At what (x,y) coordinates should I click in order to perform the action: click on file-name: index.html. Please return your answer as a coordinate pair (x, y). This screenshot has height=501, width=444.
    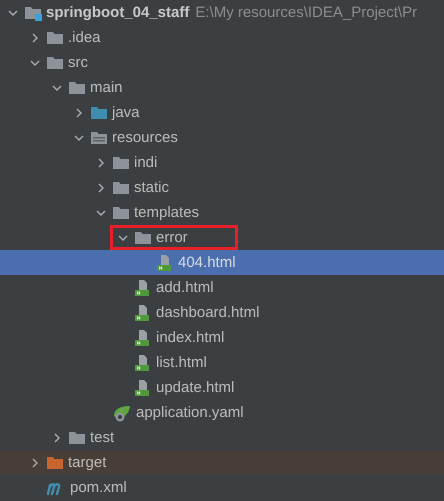
    Looking at the image, I should click on (190, 337).